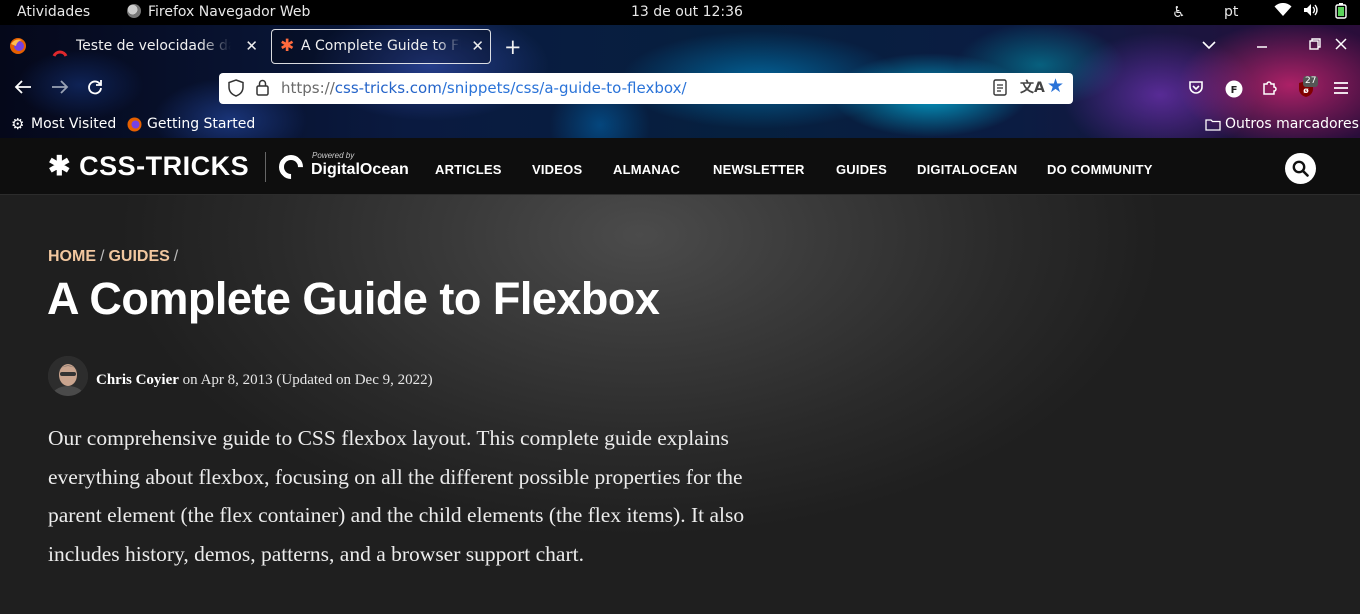  What do you see at coordinates (388, 88) in the screenshot?
I see `url-host: css-tricks.com` at bounding box center [388, 88].